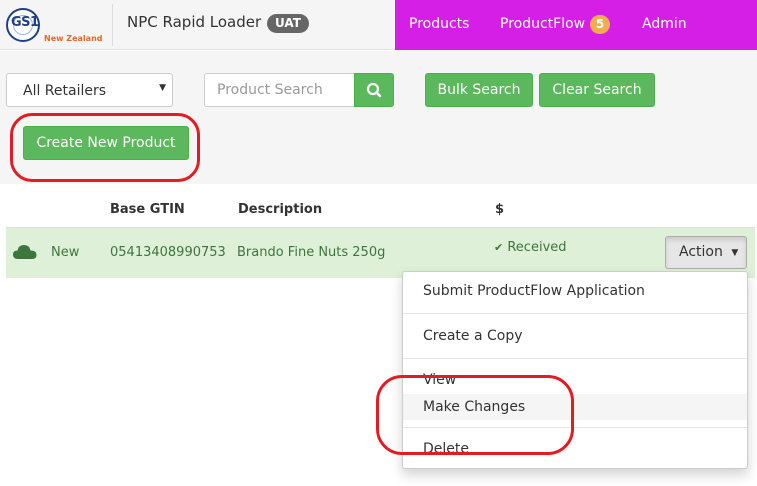 The image size is (757, 486). Describe the element at coordinates (194, 22) in the screenshot. I see `app-title: NPC Rapid Loader` at that location.